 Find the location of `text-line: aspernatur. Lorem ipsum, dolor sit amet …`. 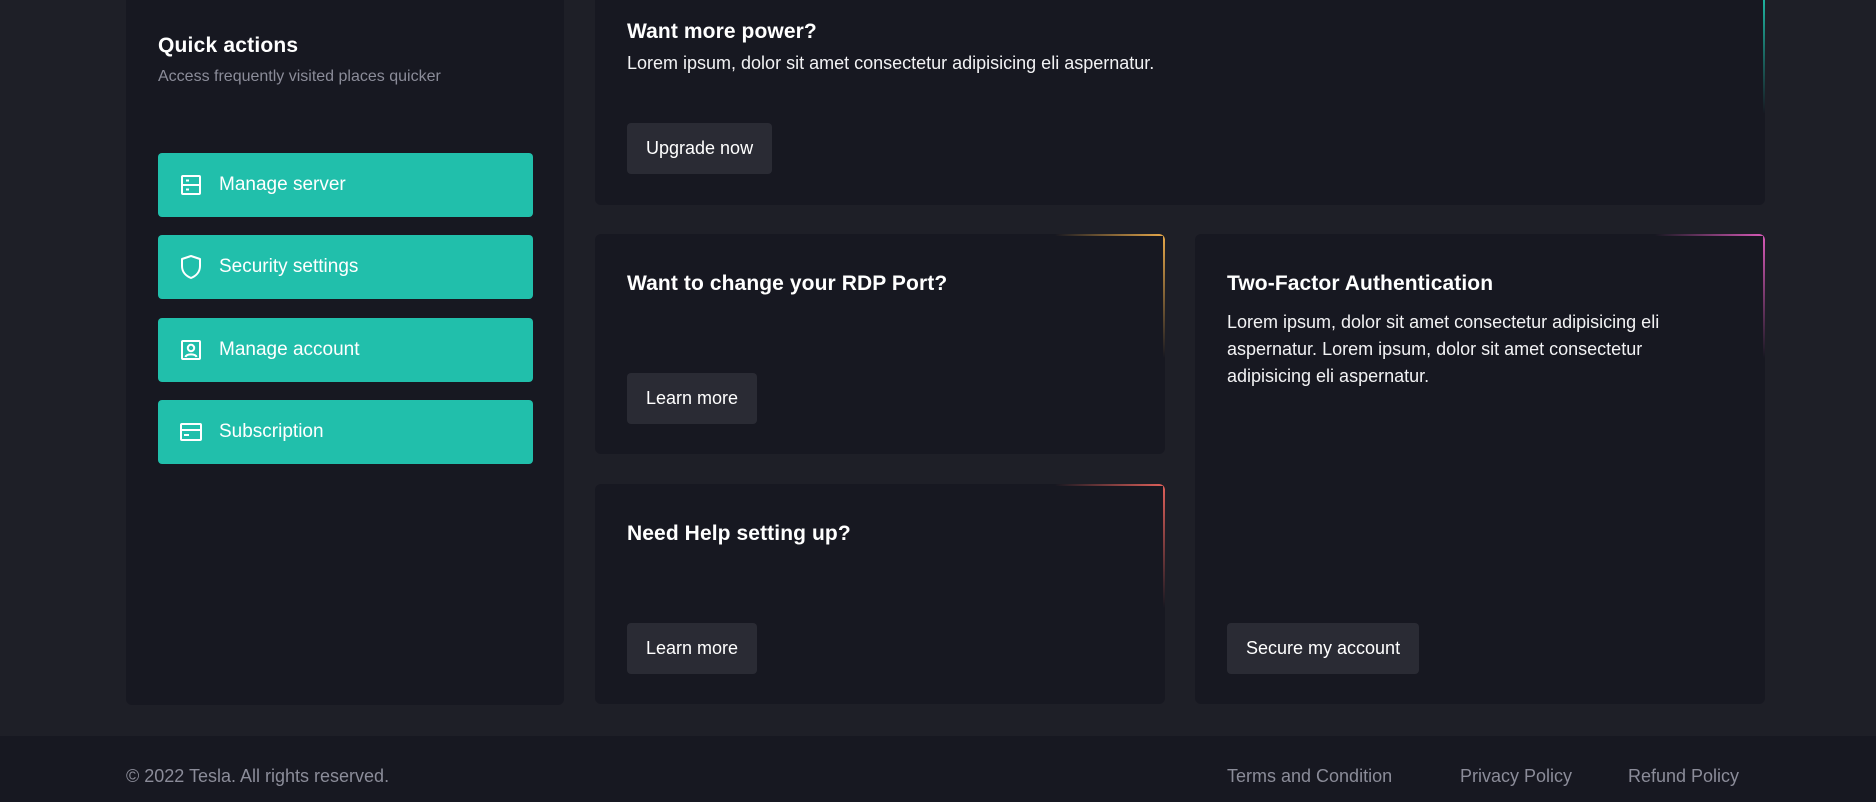

text-line: aspernatur. Lorem ipsum, dolor sit amet … is located at coordinates (1435, 349).